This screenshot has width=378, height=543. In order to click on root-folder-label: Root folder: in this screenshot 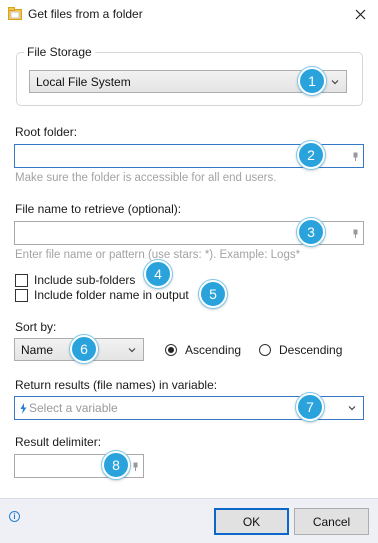, I will do `click(46, 132)`.